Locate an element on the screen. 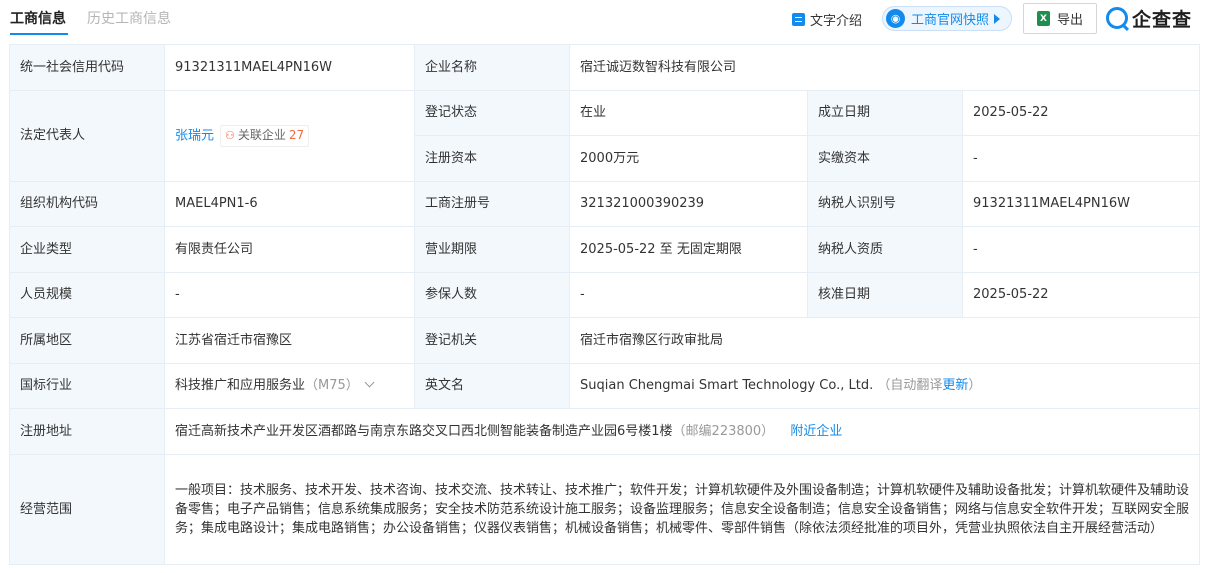 The height and width of the screenshot is (573, 1210). credit-code-label: 统一社会信用代码 is located at coordinates (87, 67).